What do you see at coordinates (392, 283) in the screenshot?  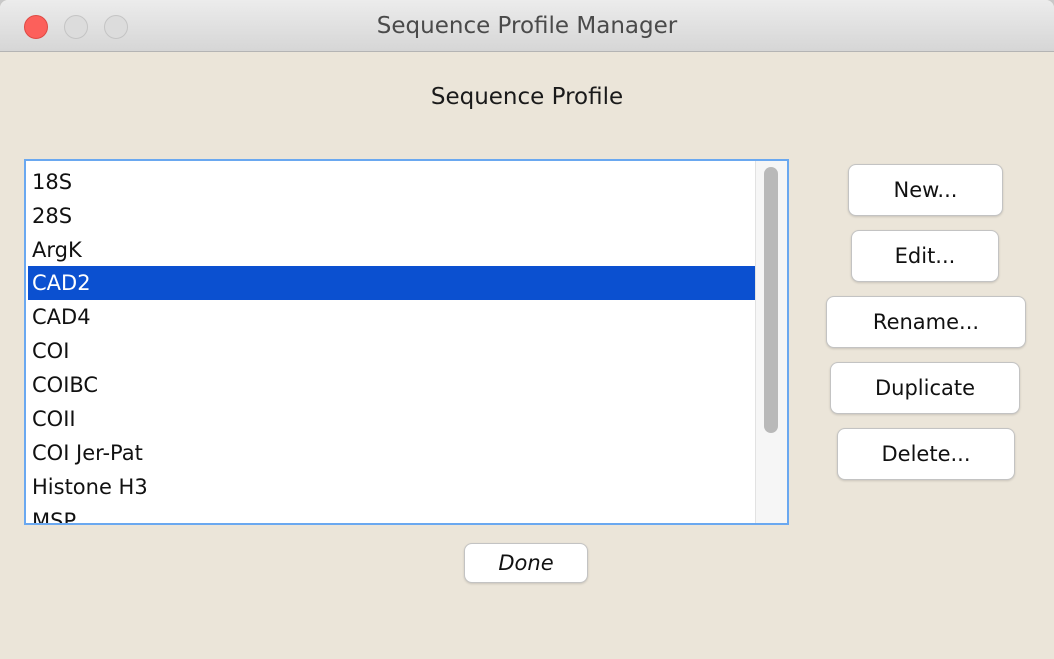 I see `list-item-selected: CAD2` at bounding box center [392, 283].